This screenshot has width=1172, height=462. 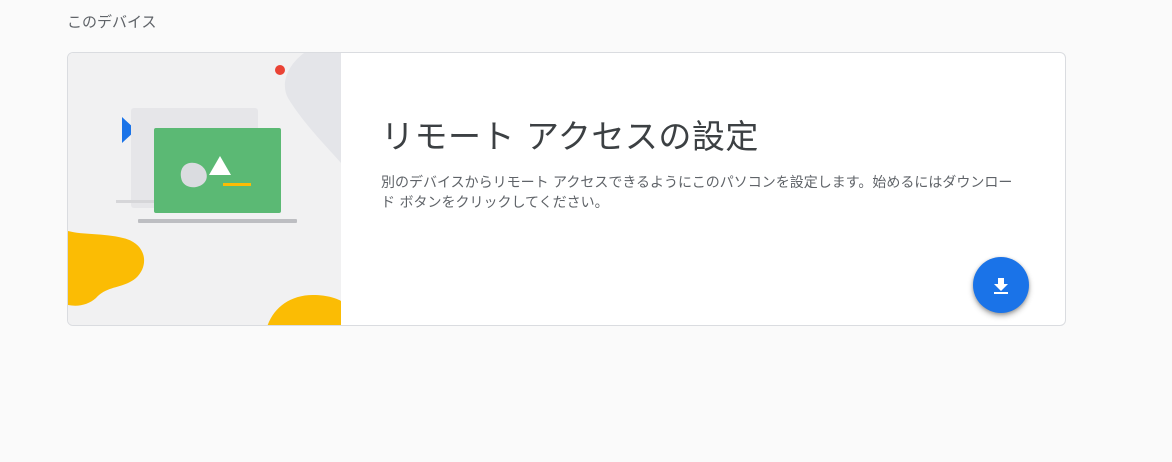 I want to click on card-title: リモート アクセスの設定, so click(x=570, y=136).